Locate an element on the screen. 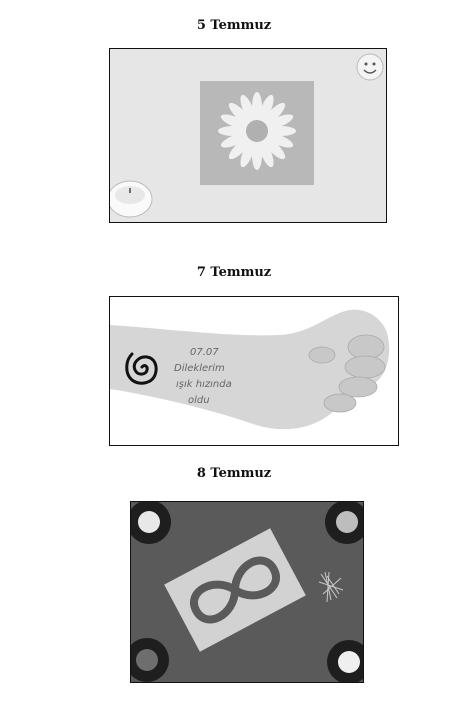 Image resolution: width=468 pixels, height=720 pixels. date-heading-1: 5 Temmuz is located at coordinates (234, 25).